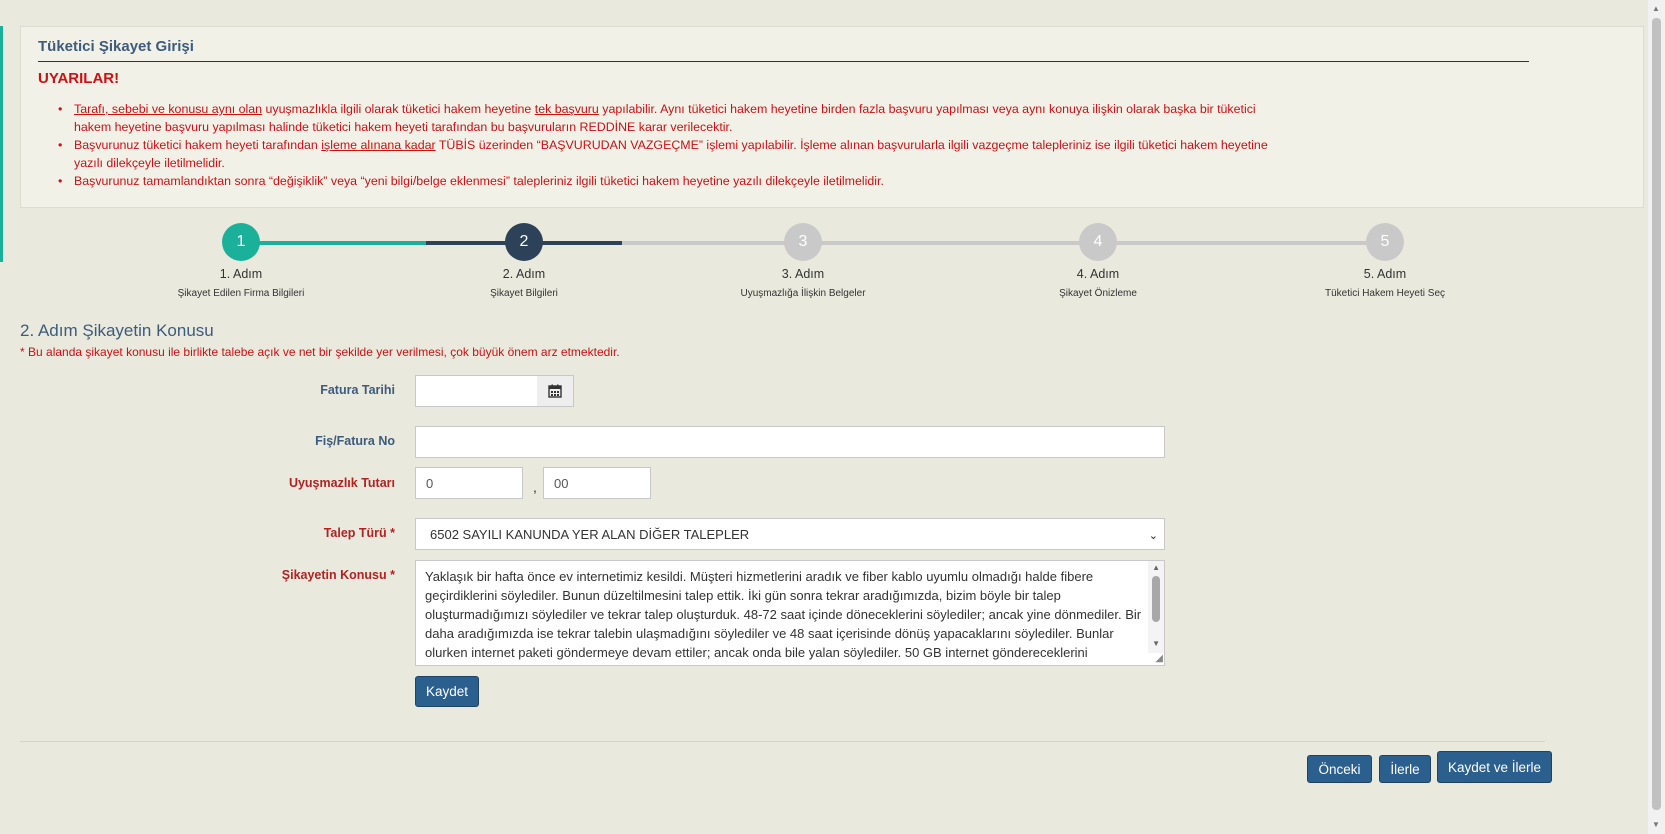 The height and width of the screenshot is (834, 1665). Describe the element at coordinates (566, 109) in the screenshot. I see `warning-underlined-text: tek başvuru` at that location.